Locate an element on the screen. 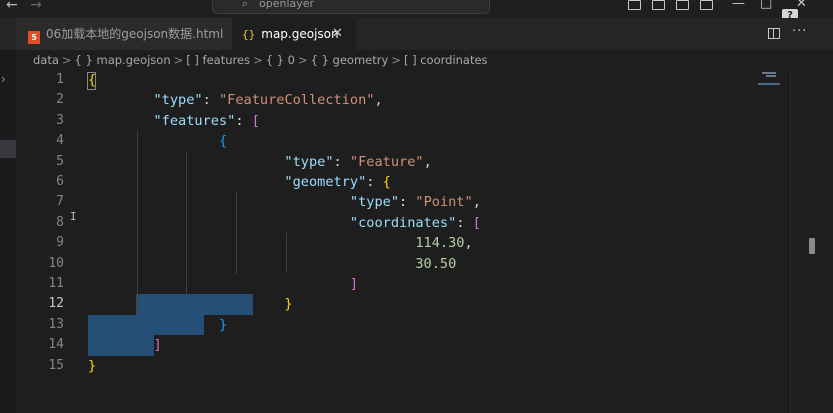 This screenshot has height=413, width=833. line-number: 13 is located at coordinates (56, 324).